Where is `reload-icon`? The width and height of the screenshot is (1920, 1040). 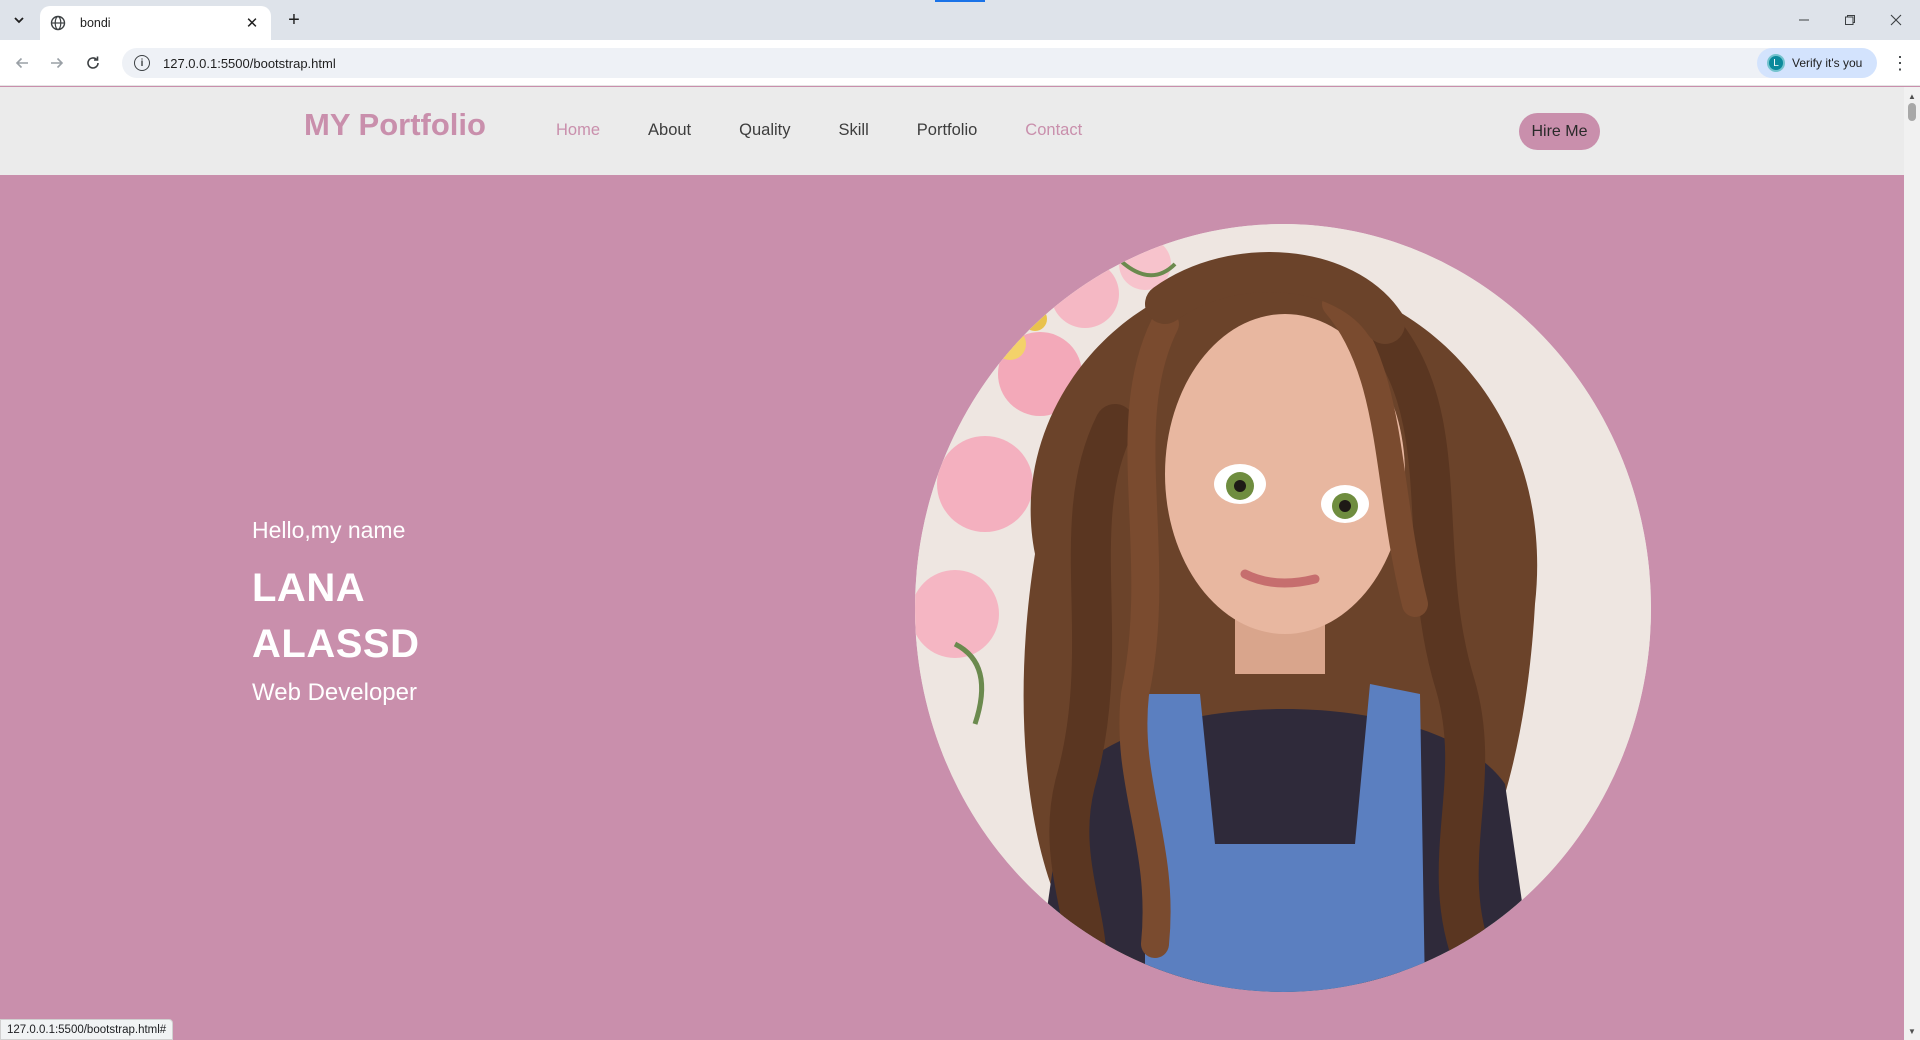
reload-icon is located at coordinates (93, 63).